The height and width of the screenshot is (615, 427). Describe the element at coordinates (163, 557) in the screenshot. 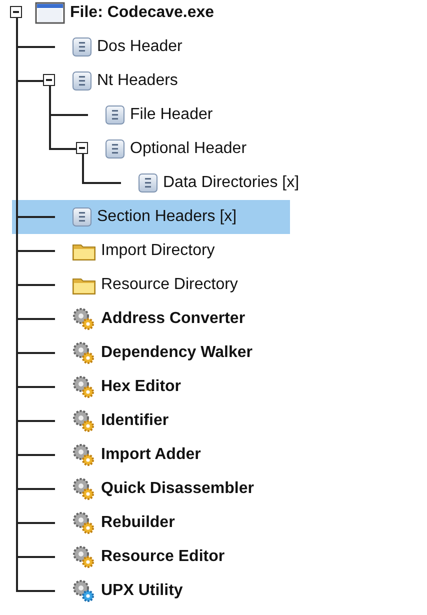

I see `tree-item-label: Resource Editor` at that location.